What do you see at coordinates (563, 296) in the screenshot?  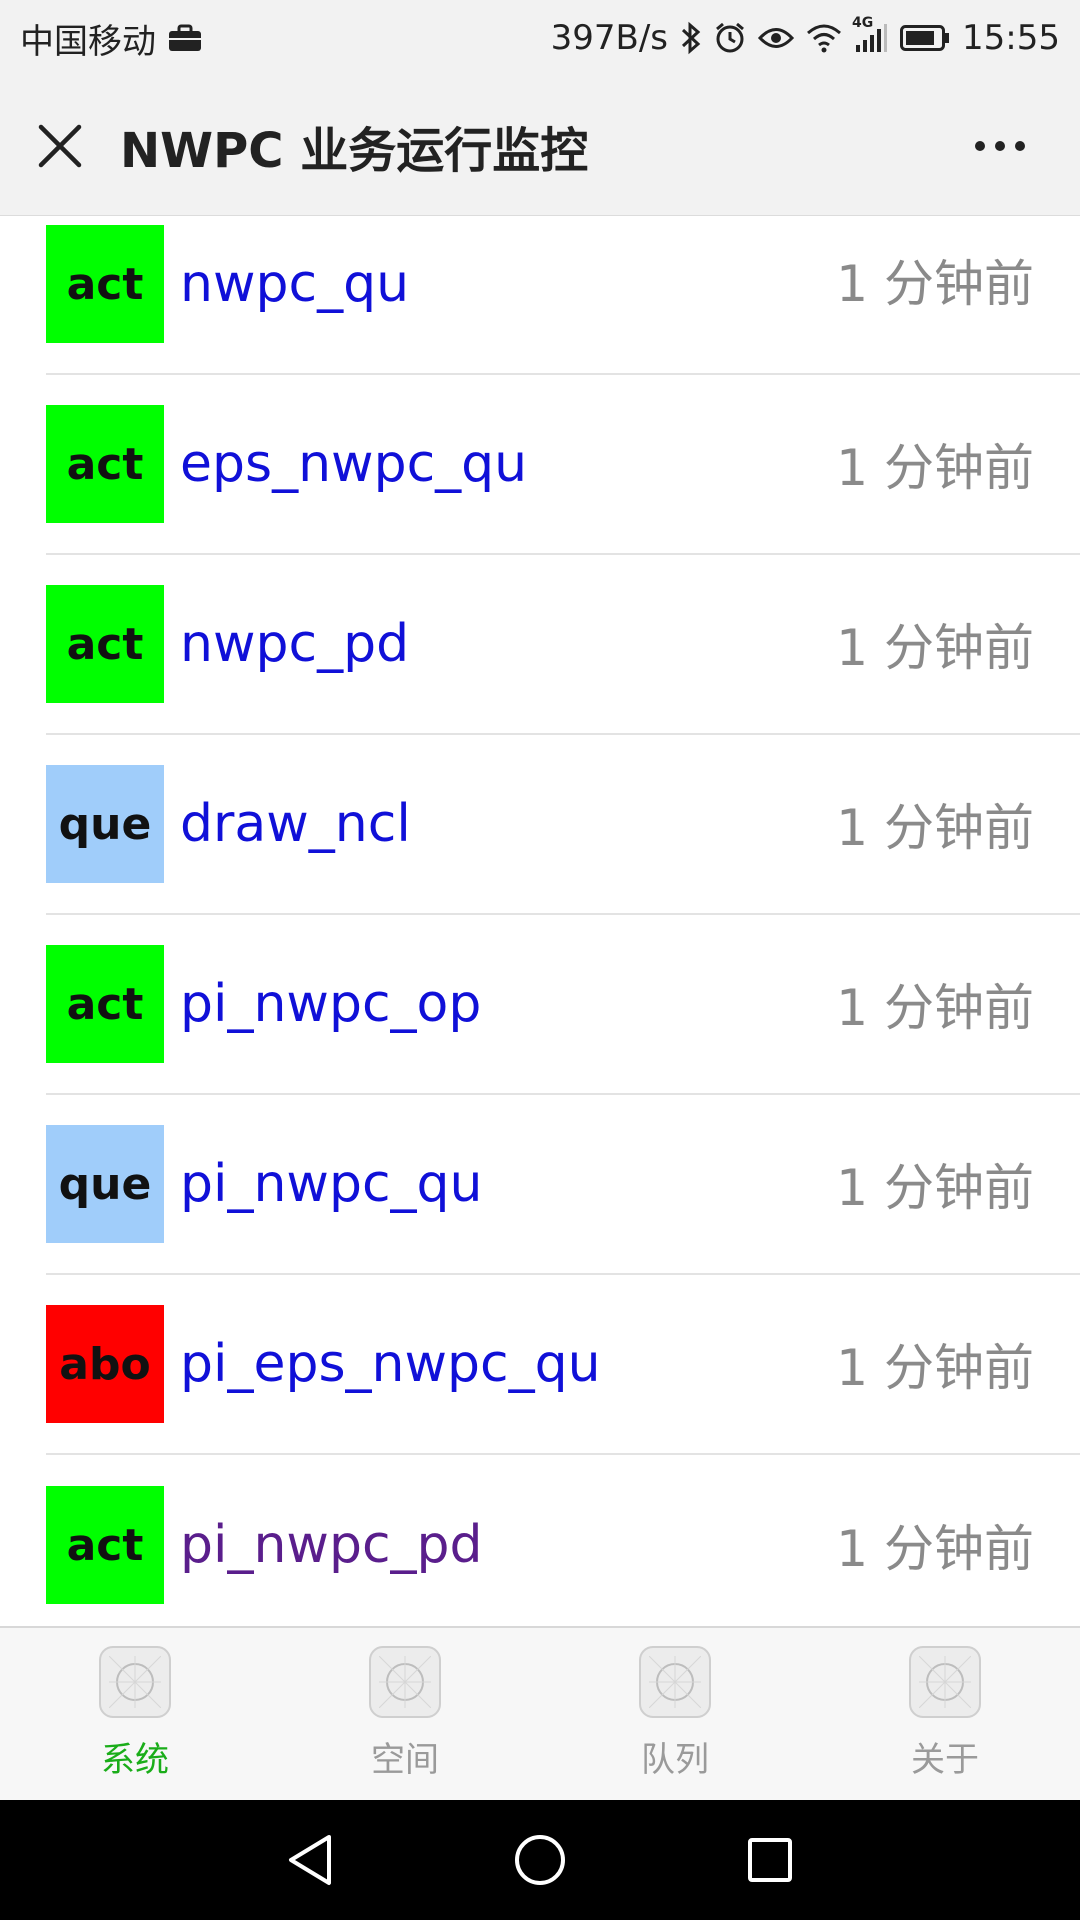 I see `list-item: act nwpc_qu 1 分钟前` at bounding box center [563, 296].